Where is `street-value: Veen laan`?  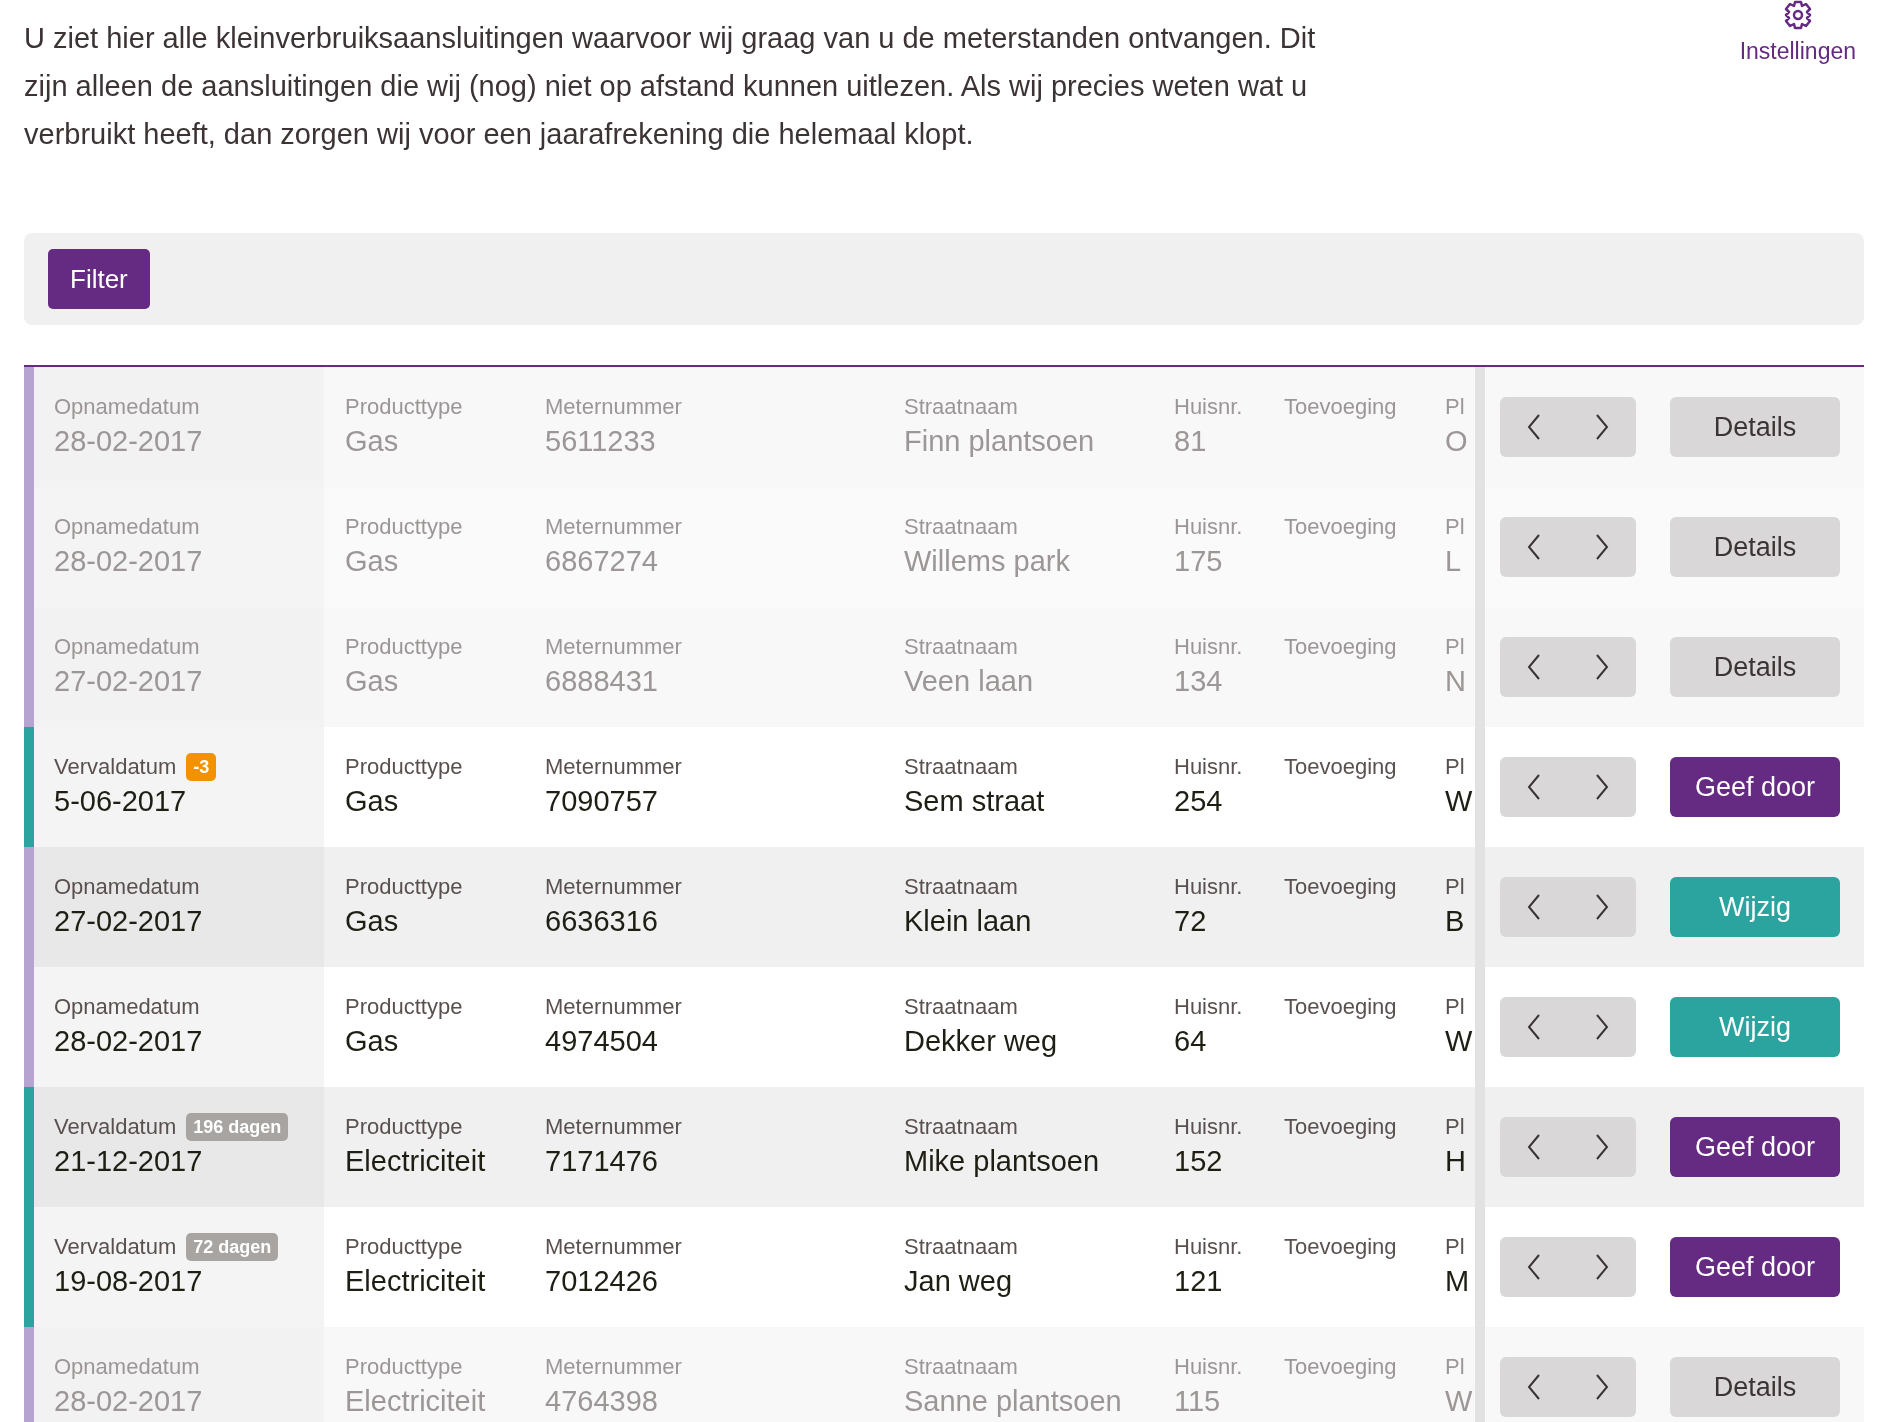 street-value: Veen laan is located at coordinates (969, 681).